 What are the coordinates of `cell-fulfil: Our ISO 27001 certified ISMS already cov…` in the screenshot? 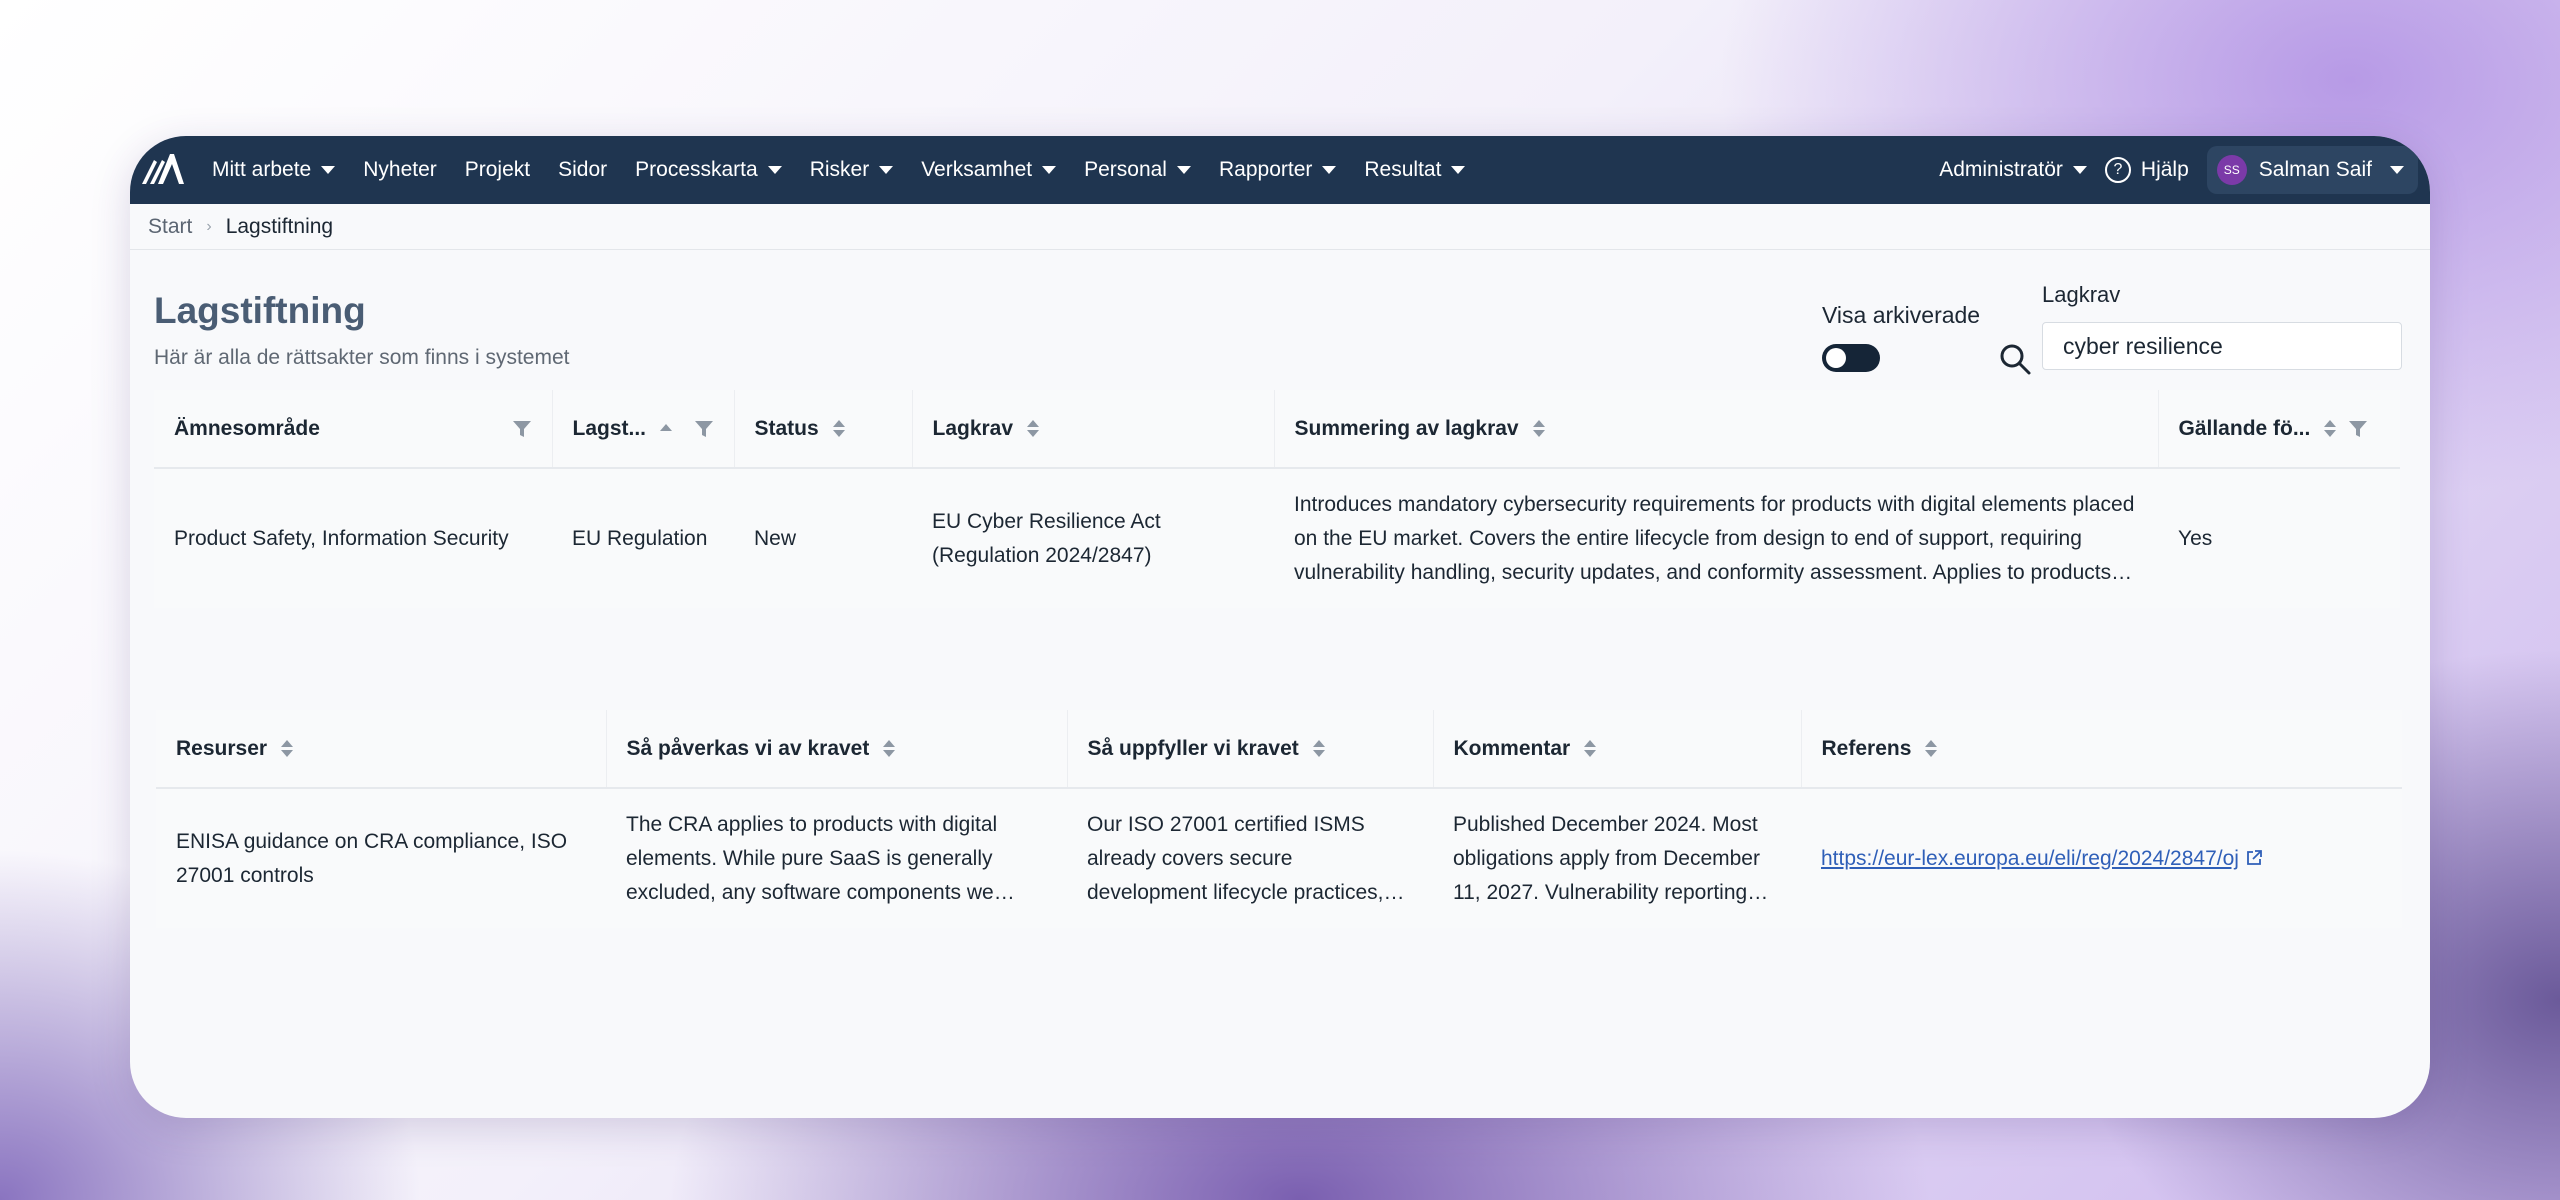 It's located at (1250, 858).